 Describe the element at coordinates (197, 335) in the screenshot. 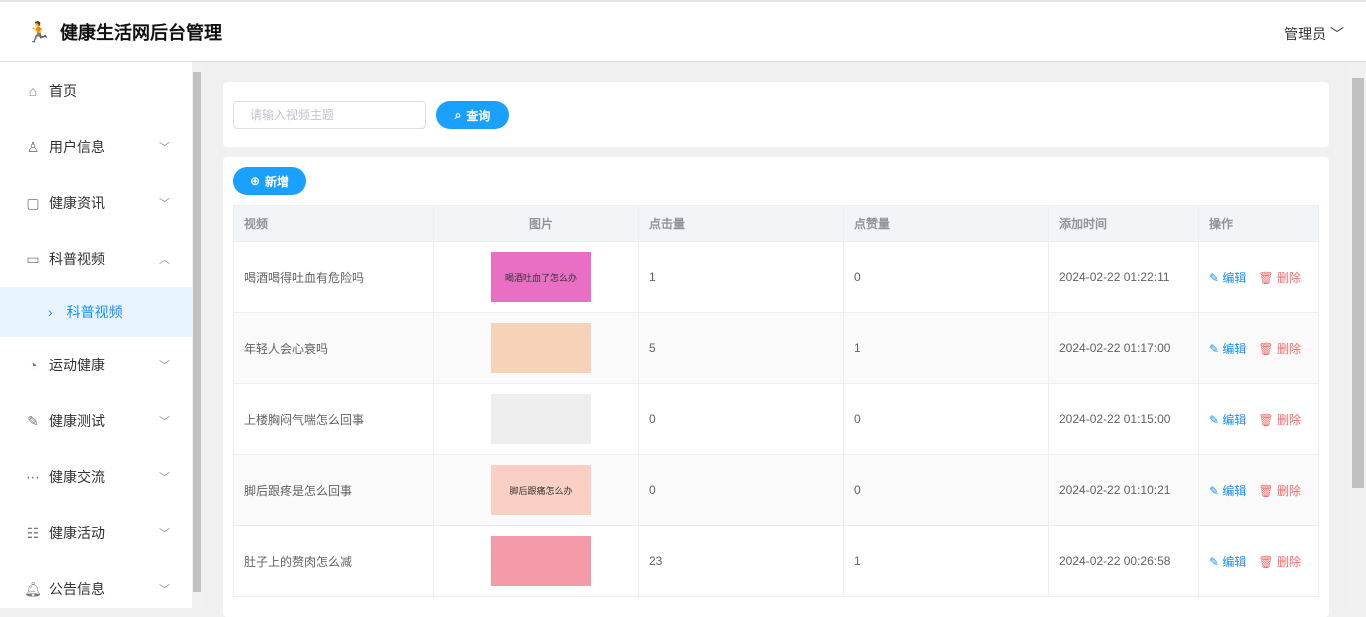

I see `sidebar-scrollbar` at that location.